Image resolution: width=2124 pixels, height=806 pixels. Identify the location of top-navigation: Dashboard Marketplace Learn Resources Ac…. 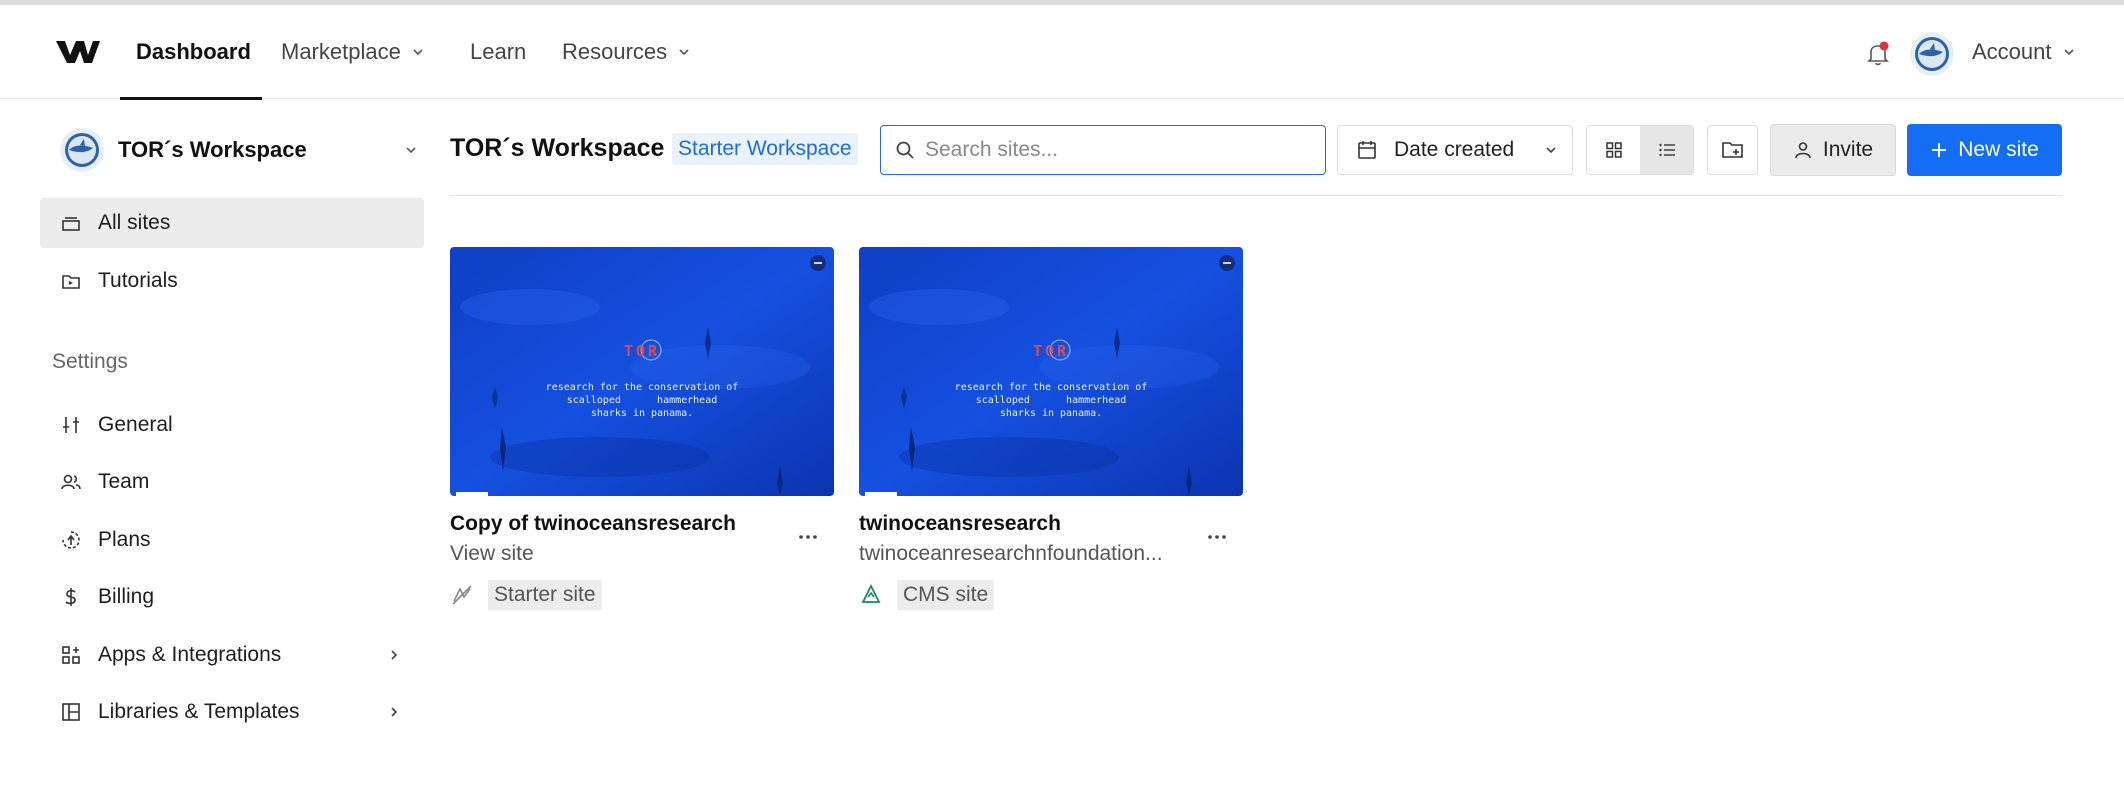
(1062, 52).